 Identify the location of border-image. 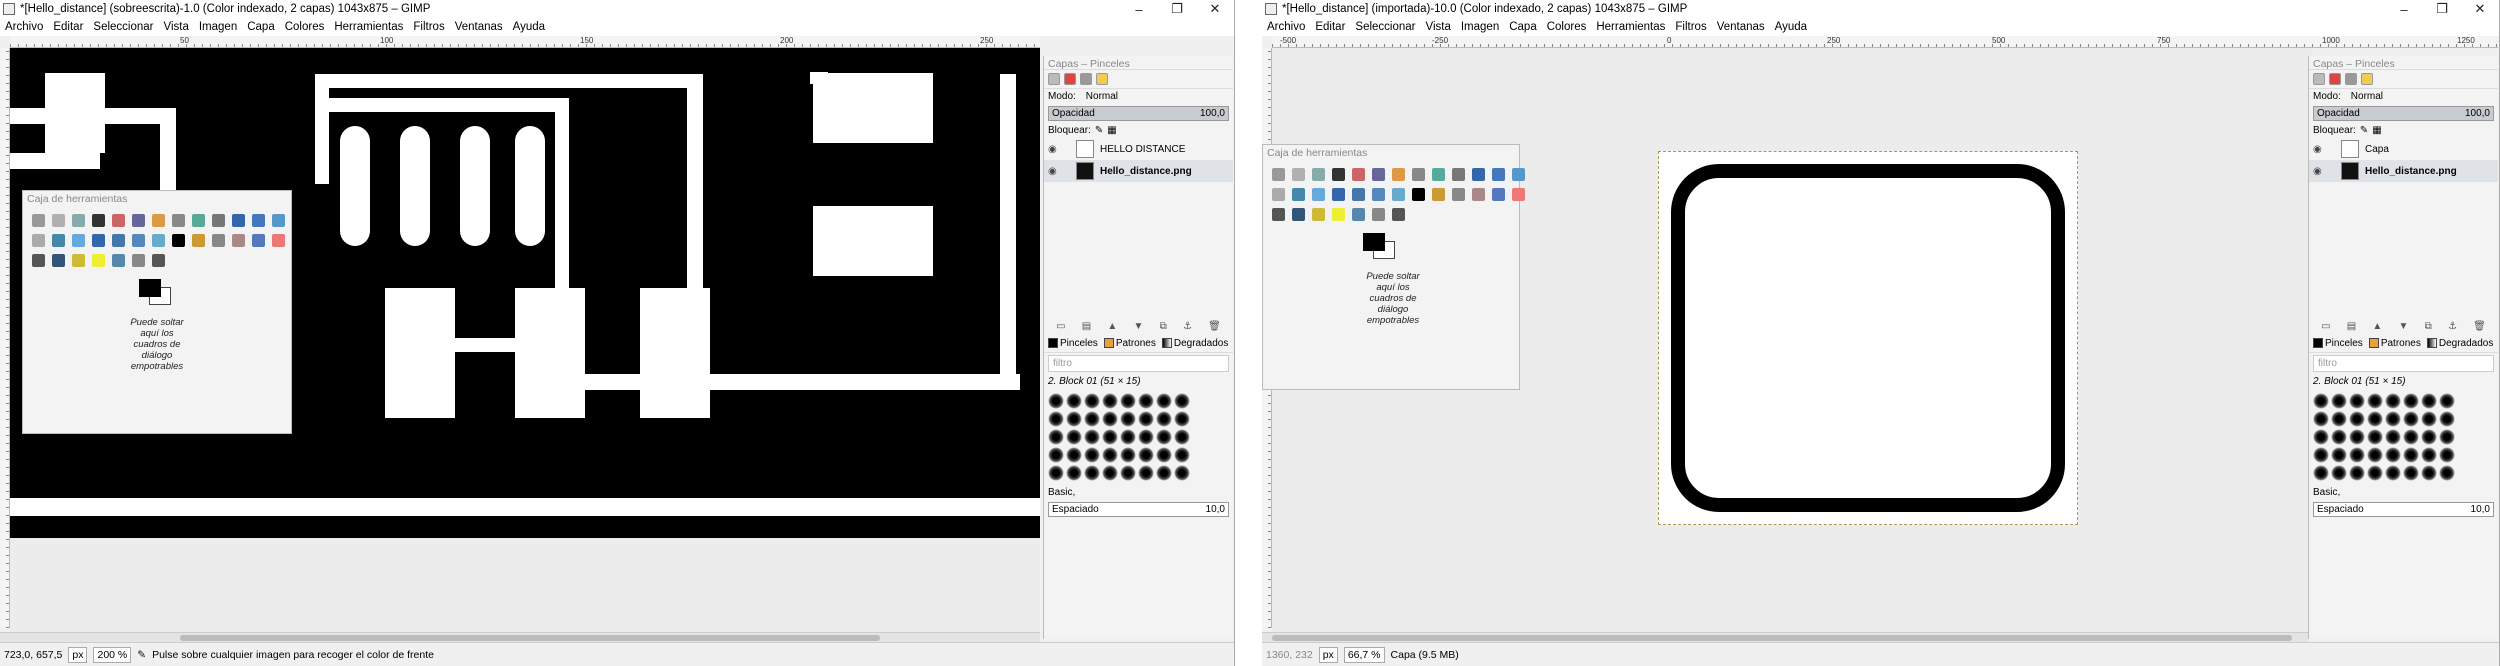
(1868, 338).